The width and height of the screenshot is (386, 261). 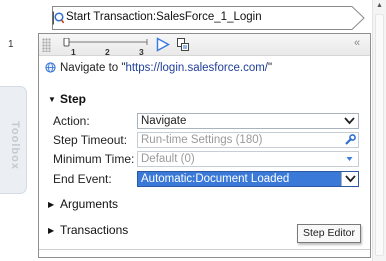 What do you see at coordinates (71, 121) in the screenshot?
I see `action-label: Action:` at bounding box center [71, 121].